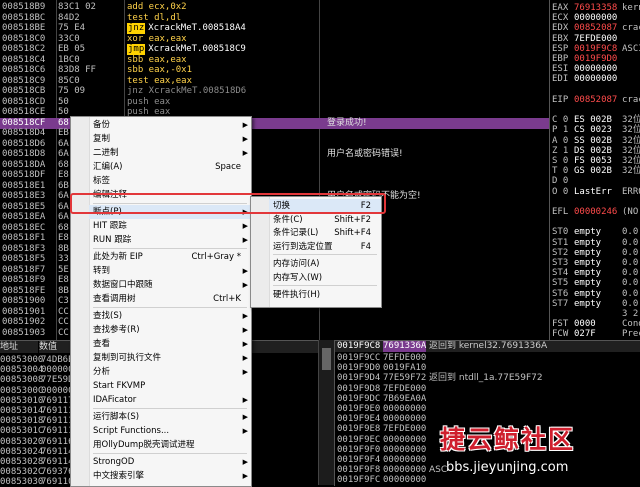 This screenshot has width=640, height=487. I want to click on context-menu-item: StrongOD ▶, so click(170, 462).